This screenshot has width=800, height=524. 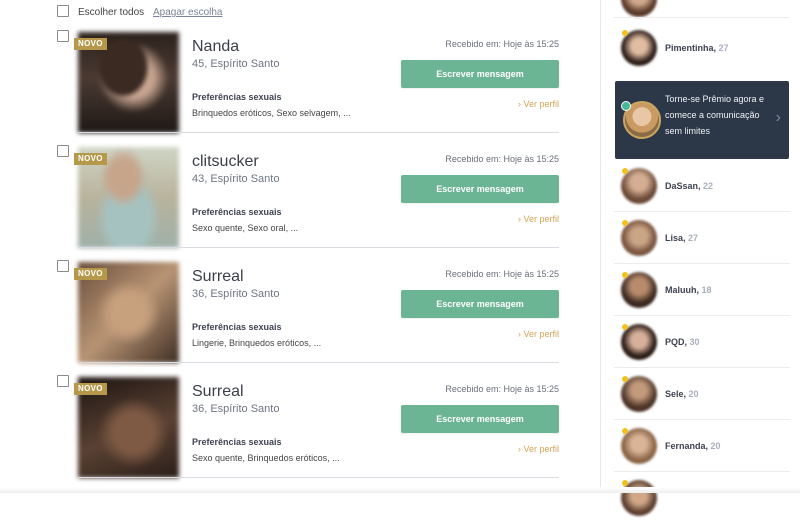 What do you see at coordinates (236, 179) in the screenshot?
I see `profile-age-location: 43, Espírito Santo` at bounding box center [236, 179].